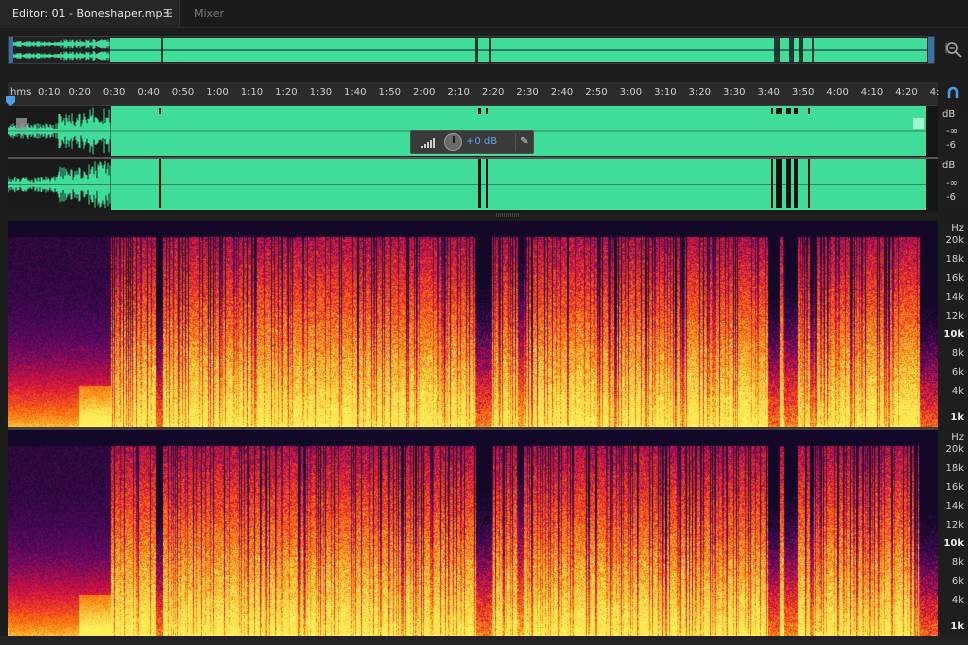  What do you see at coordinates (453, 142) in the screenshot?
I see `gain-knob` at bounding box center [453, 142].